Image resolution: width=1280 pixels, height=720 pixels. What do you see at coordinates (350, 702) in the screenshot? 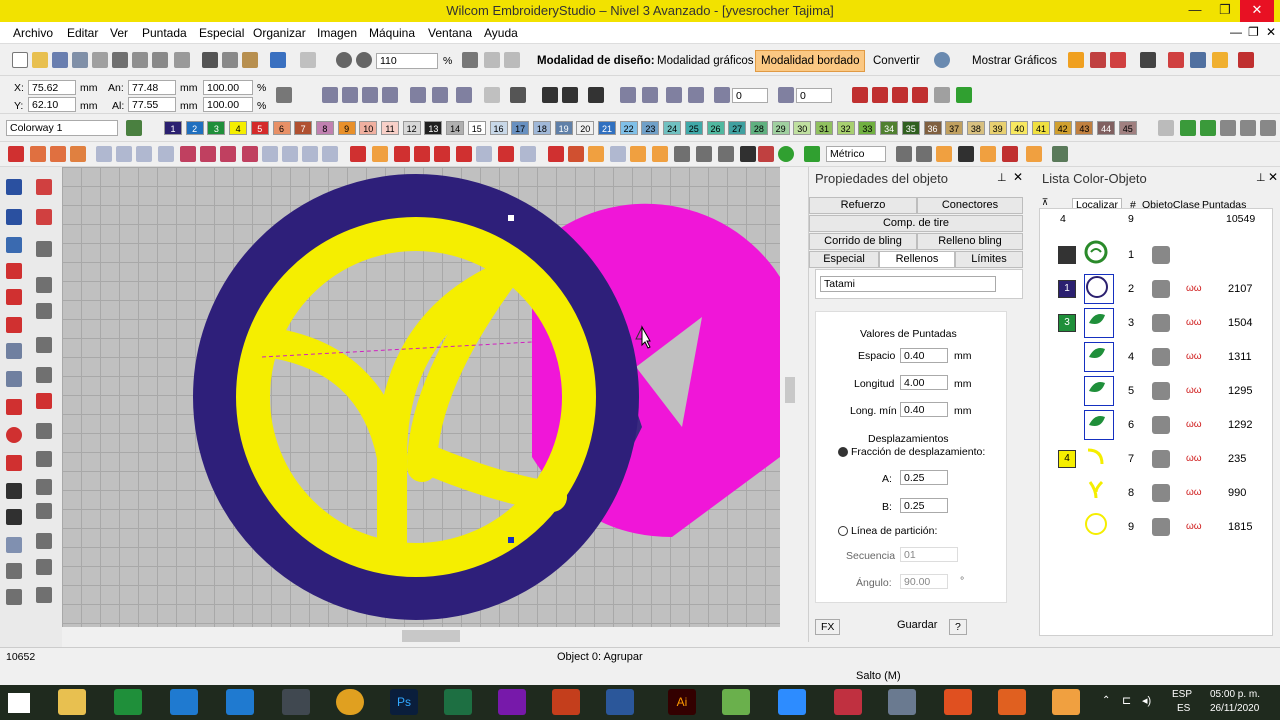
I see `chrome-icon` at bounding box center [350, 702].